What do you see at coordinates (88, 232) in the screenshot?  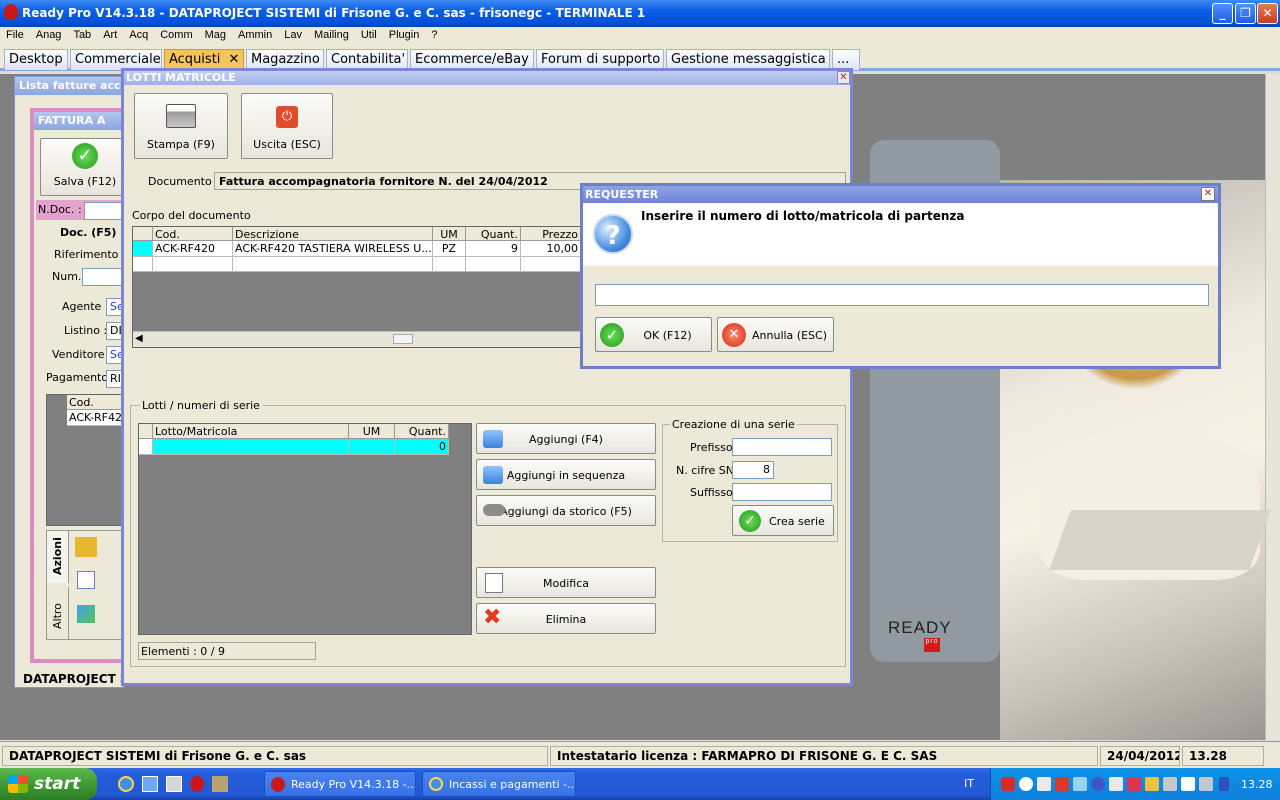 I see `doc-tab: Doc. (F5)` at bounding box center [88, 232].